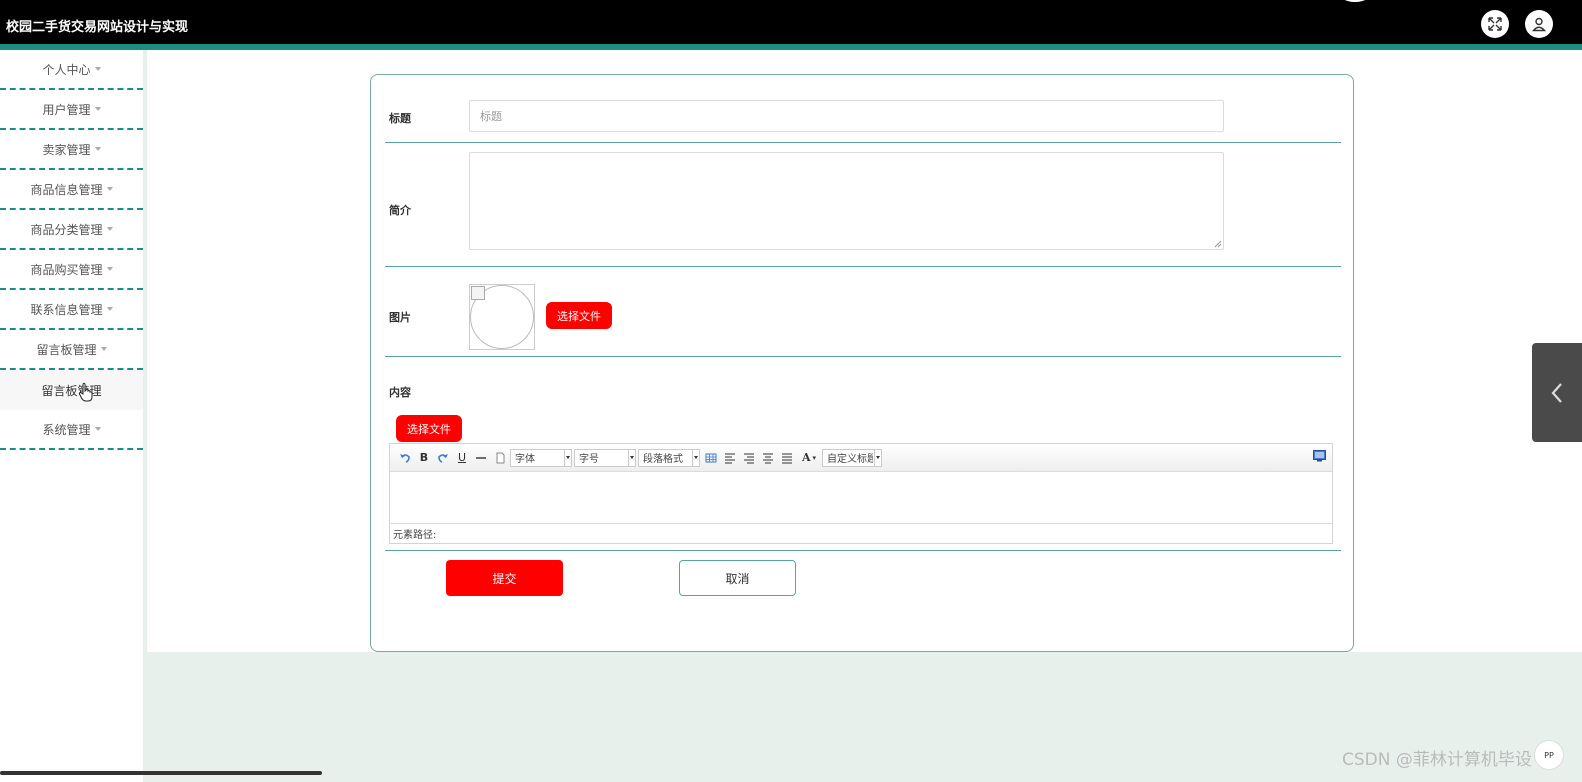  I want to click on choose-file-label: 选择文件, so click(579, 316).